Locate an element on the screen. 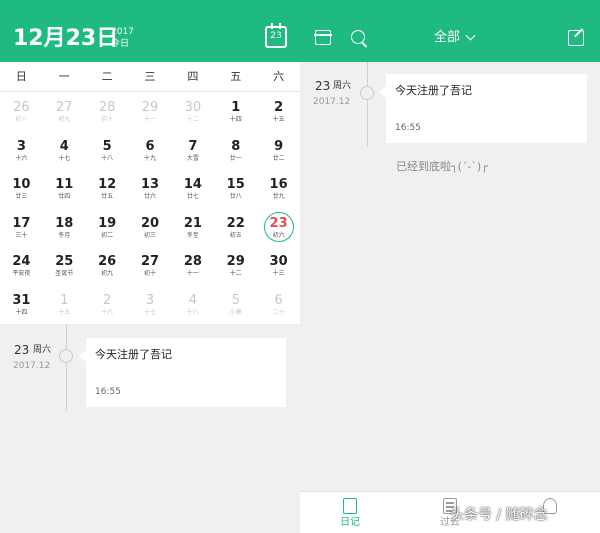 Image resolution: width=600 pixels, height=533 pixels. weekday-label: 四 is located at coordinates (193, 76).